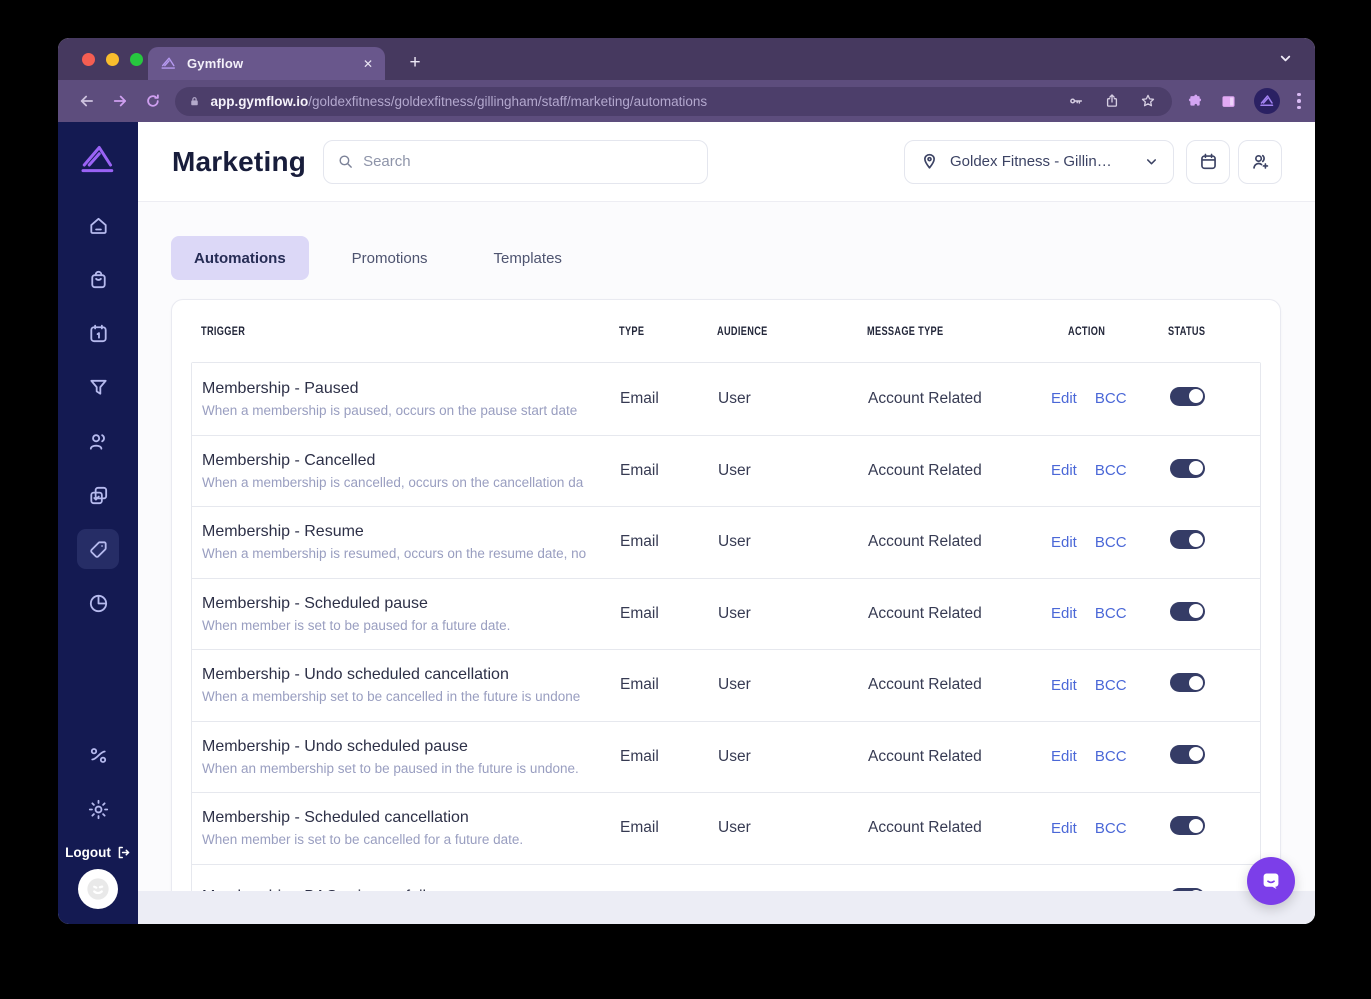  Describe the element at coordinates (88, 59) in the screenshot. I see `close-window-button` at that location.